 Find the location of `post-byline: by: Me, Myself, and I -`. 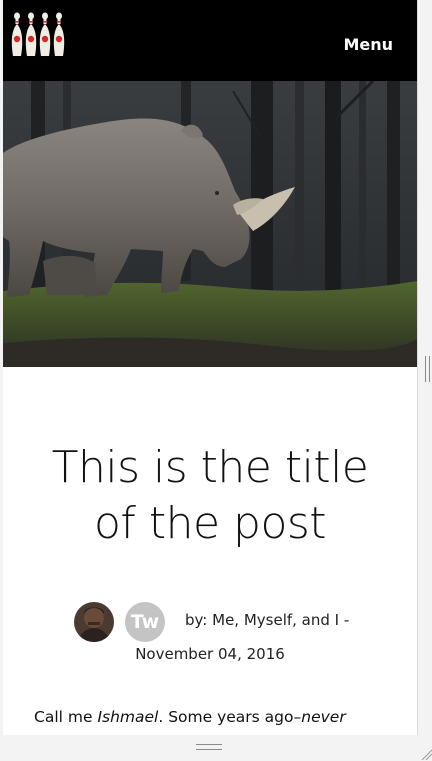

post-byline: by: Me, Myself, and I - is located at coordinates (267, 620).